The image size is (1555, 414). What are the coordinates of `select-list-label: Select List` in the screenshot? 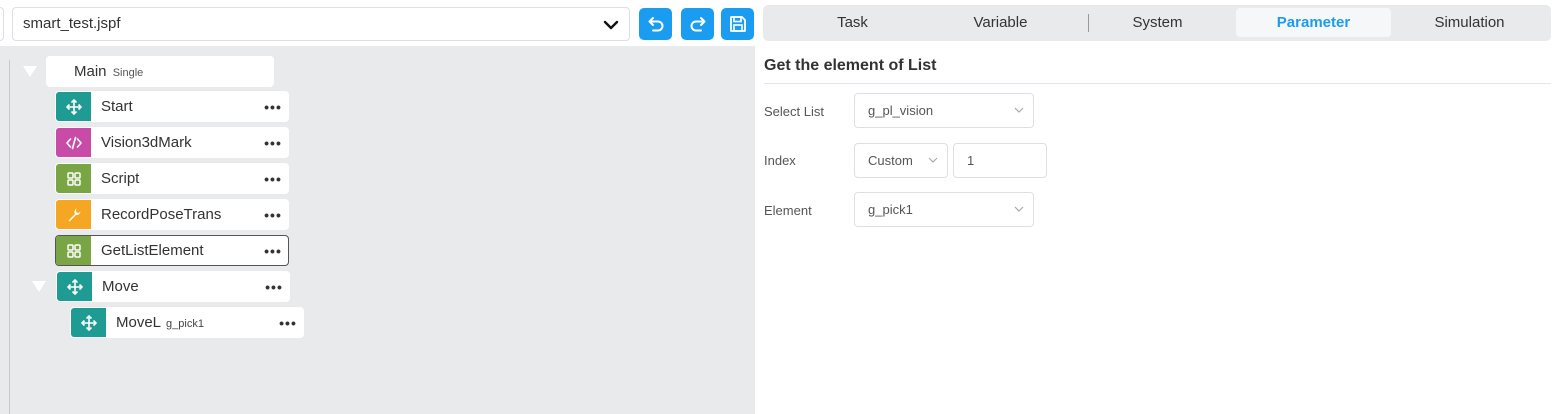 It's located at (794, 111).